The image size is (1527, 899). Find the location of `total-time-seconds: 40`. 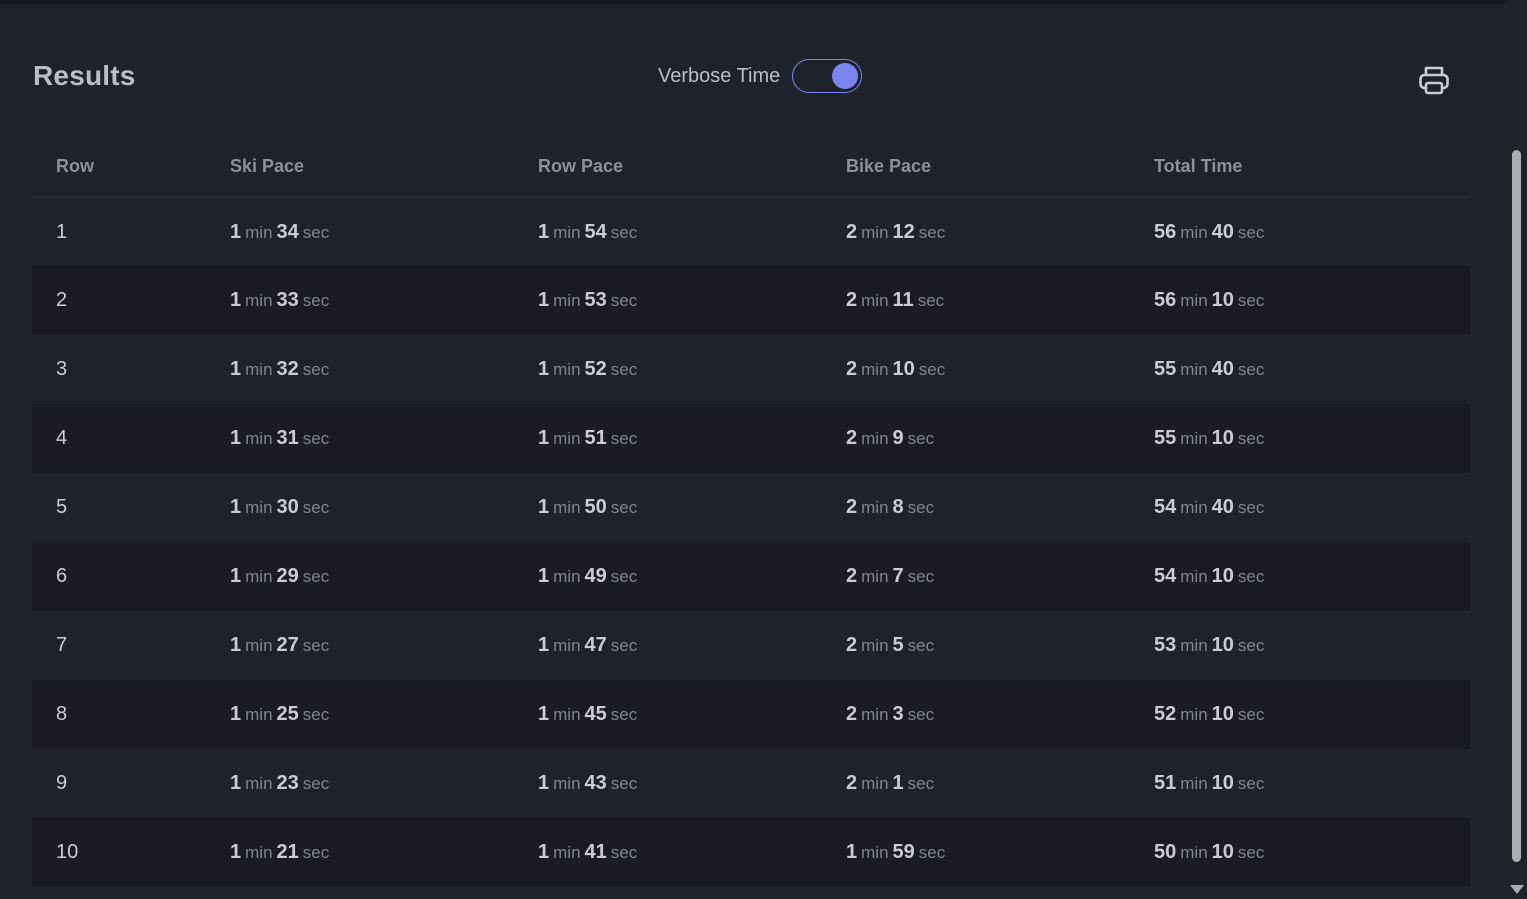

total-time-seconds: 40 is located at coordinates (1222, 369).